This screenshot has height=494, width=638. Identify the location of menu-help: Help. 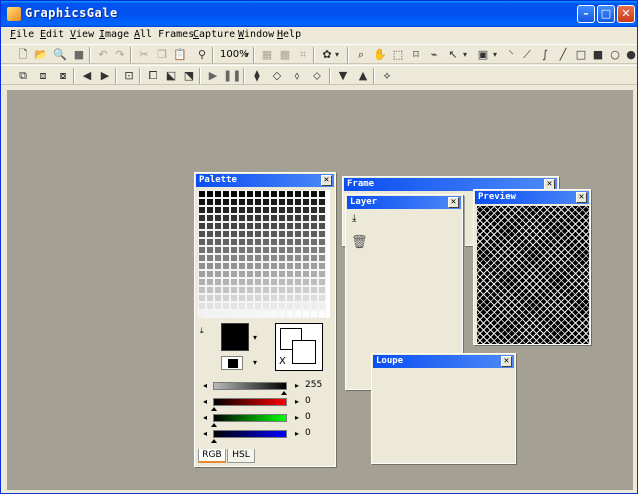
(289, 34).